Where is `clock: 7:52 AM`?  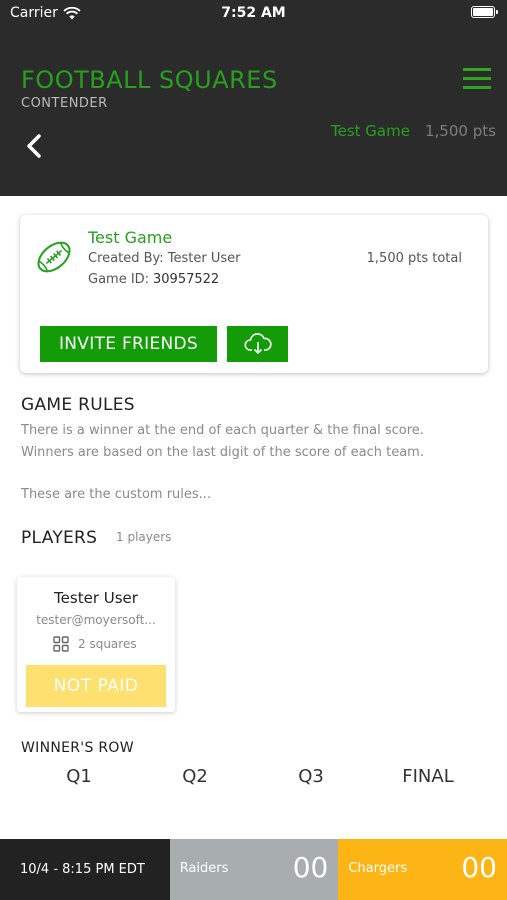 clock: 7:52 AM is located at coordinates (253, 13).